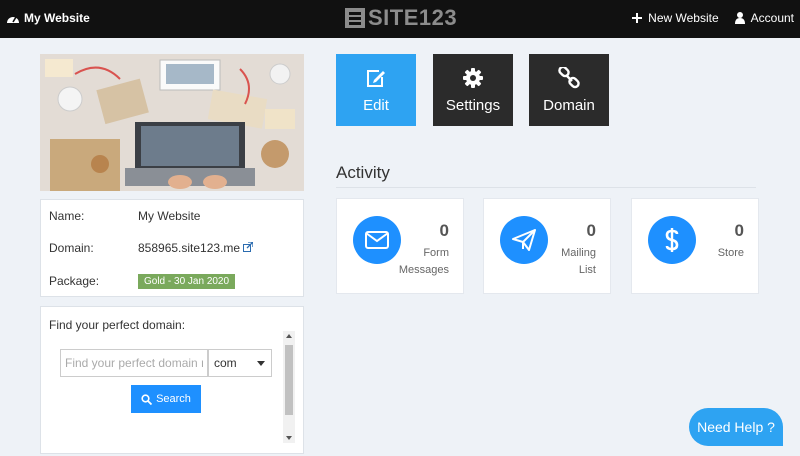 This screenshot has height=456, width=800. What do you see at coordinates (569, 105) in the screenshot?
I see `domain-label-text: Domain` at bounding box center [569, 105].